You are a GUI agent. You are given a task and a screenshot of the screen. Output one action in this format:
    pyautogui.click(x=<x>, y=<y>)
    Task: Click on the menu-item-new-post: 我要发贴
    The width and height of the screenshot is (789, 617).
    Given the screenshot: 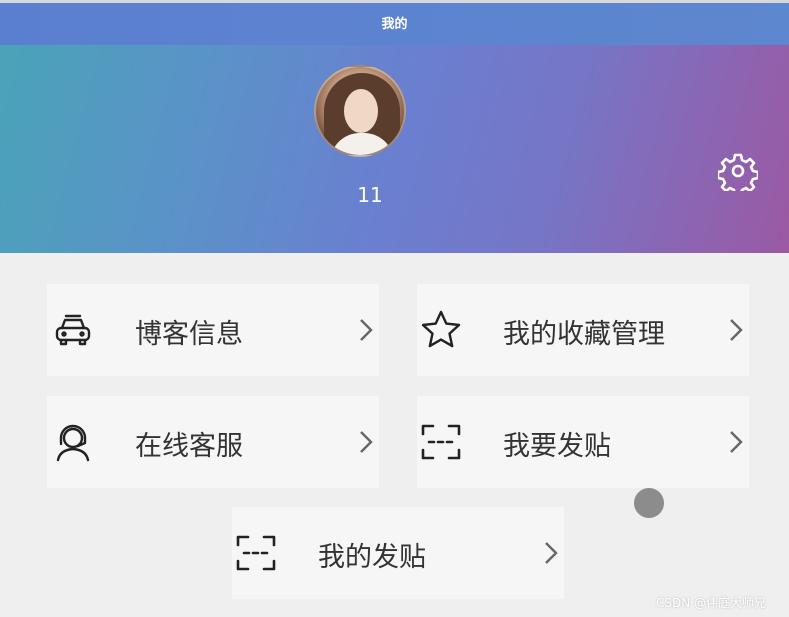 What is the action you would take?
    pyautogui.click(x=583, y=442)
    